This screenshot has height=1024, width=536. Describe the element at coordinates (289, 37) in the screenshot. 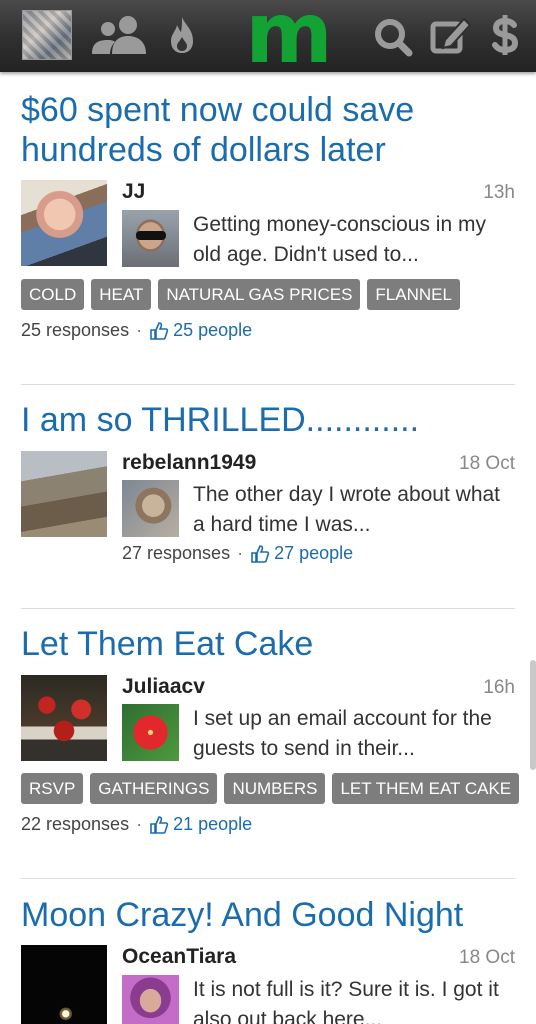

I see `app-logo: m` at that location.